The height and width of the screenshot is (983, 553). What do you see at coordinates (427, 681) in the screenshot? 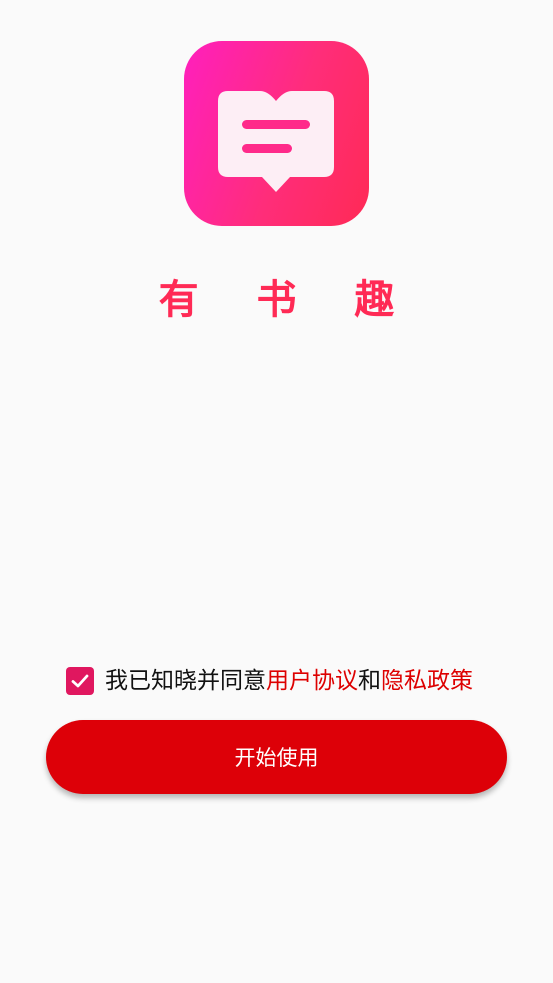
I see `privacy-policy-link: 隐私政策` at bounding box center [427, 681].